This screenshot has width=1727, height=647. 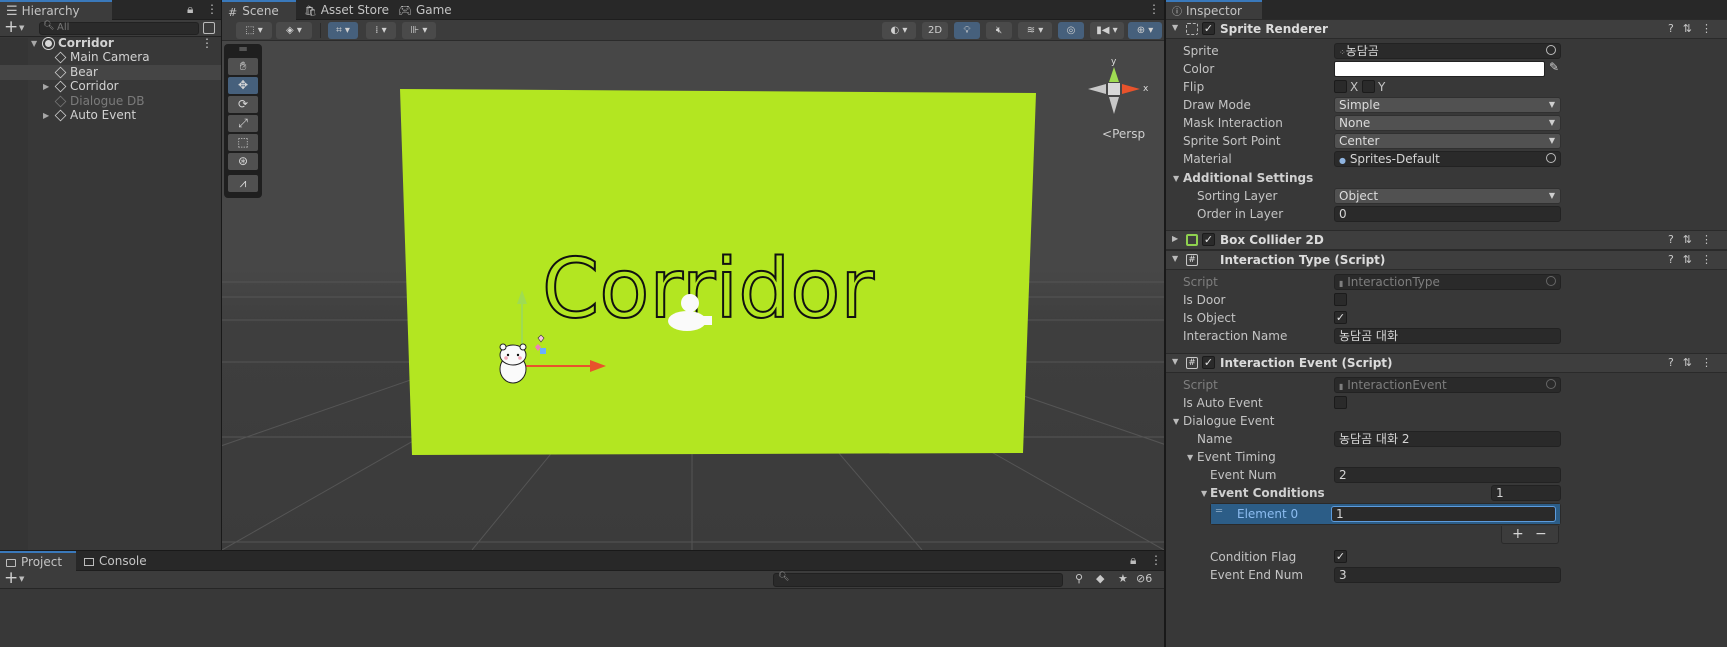 What do you see at coordinates (1447, 159) in the screenshot?
I see `material-object-field: ● Sprites-Default` at bounding box center [1447, 159].